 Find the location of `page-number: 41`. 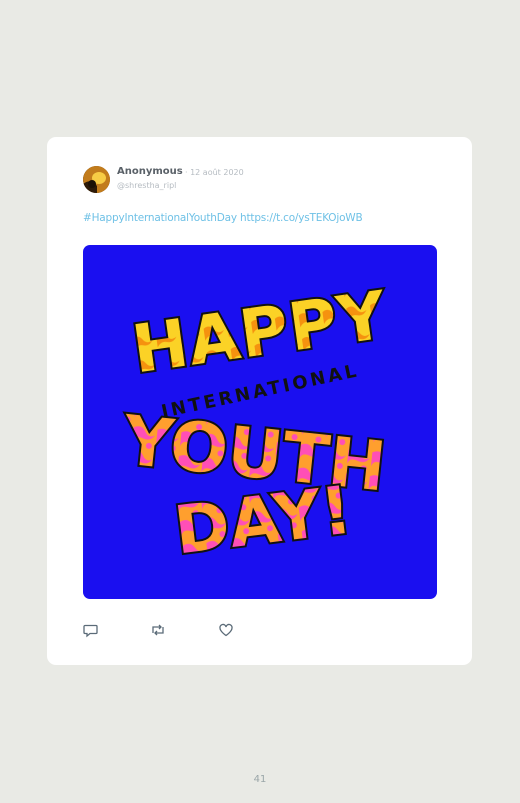

page-number: 41 is located at coordinates (260, 779).